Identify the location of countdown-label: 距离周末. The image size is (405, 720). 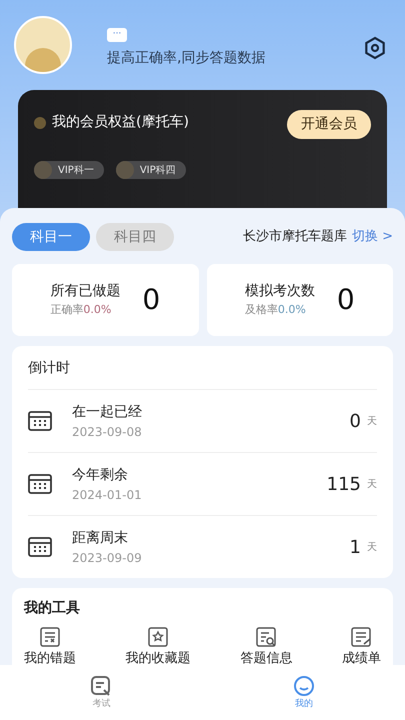
(100, 538).